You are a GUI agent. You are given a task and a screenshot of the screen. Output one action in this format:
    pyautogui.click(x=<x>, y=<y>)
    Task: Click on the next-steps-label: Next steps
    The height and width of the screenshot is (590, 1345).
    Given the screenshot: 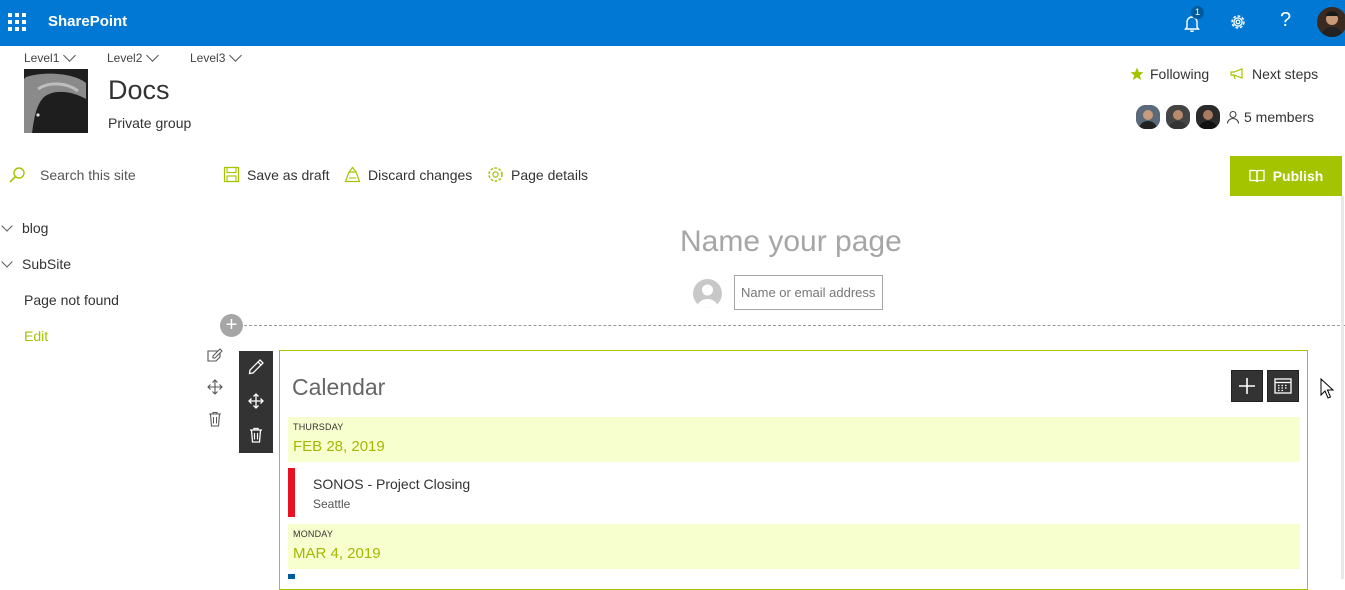 What is the action you would take?
    pyautogui.click(x=1285, y=74)
    